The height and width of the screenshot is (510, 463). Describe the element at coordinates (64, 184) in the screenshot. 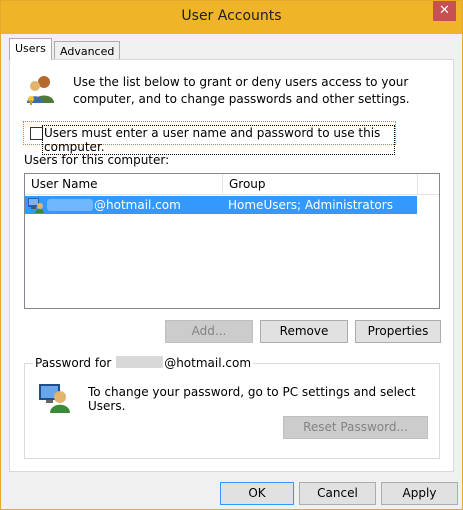

I see `column-user-name: User Name` at that location.